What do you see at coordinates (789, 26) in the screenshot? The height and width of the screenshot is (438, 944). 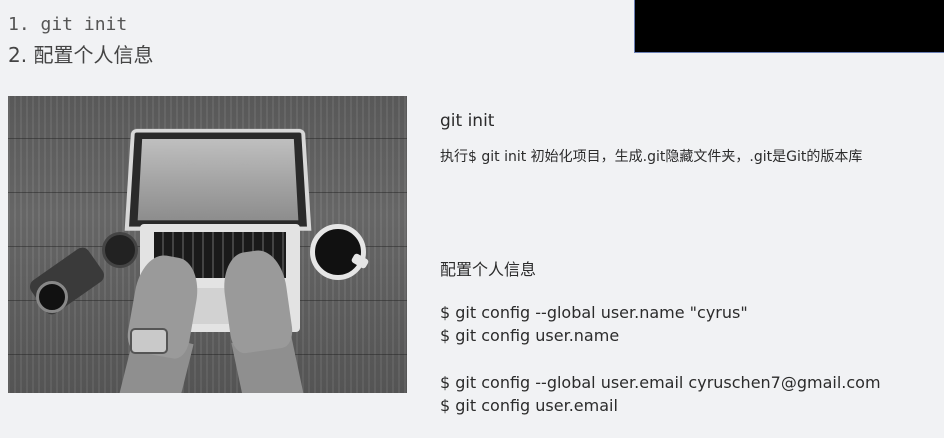 I see `video-overlay` at bounding box center [789, 26].